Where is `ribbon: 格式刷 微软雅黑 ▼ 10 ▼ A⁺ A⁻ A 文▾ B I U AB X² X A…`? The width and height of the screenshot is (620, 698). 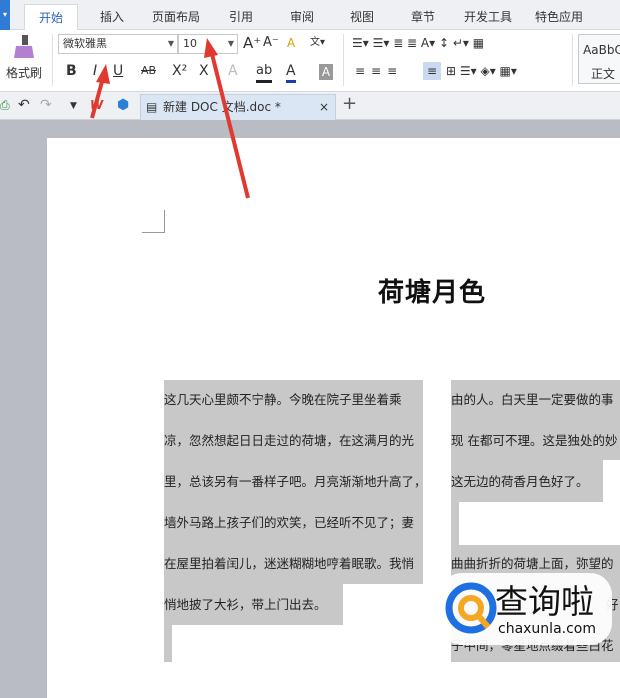 ribbon: 格式刷 微软雅黑 ▼ 10 ▼ A⁺ A⁻ A 文▾ B I U AB X² X A… is located at coordinates (310, 61).